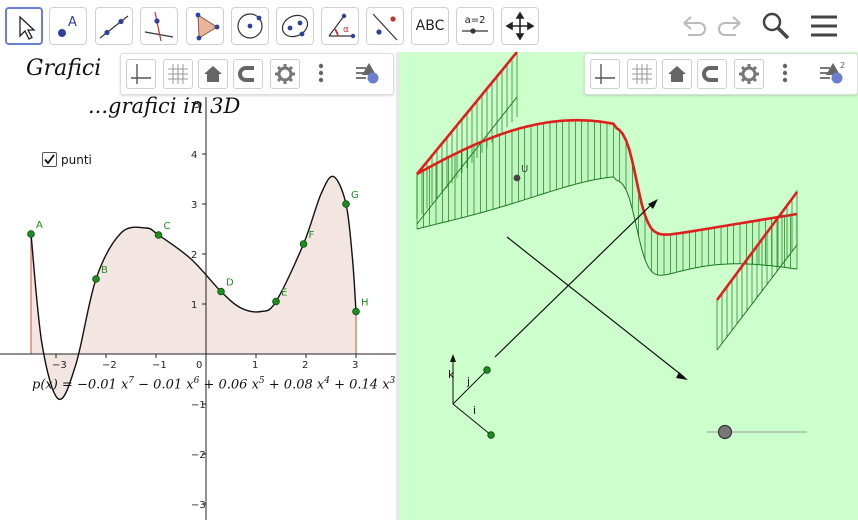 This screenshot has width=858, height=520. Describe the element at coordinates (194, 155) in the screenshot. I see `y-tick-label: 4` at that location.